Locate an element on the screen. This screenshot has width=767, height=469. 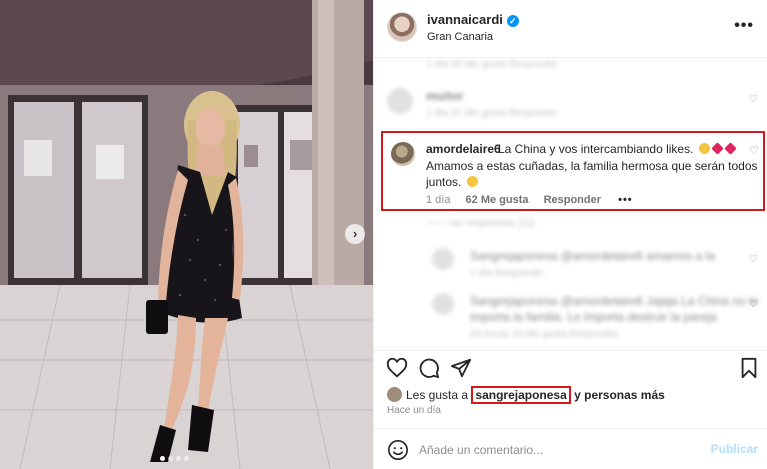
comment-username: amordelaire6 is located at coordinates (463, 149).